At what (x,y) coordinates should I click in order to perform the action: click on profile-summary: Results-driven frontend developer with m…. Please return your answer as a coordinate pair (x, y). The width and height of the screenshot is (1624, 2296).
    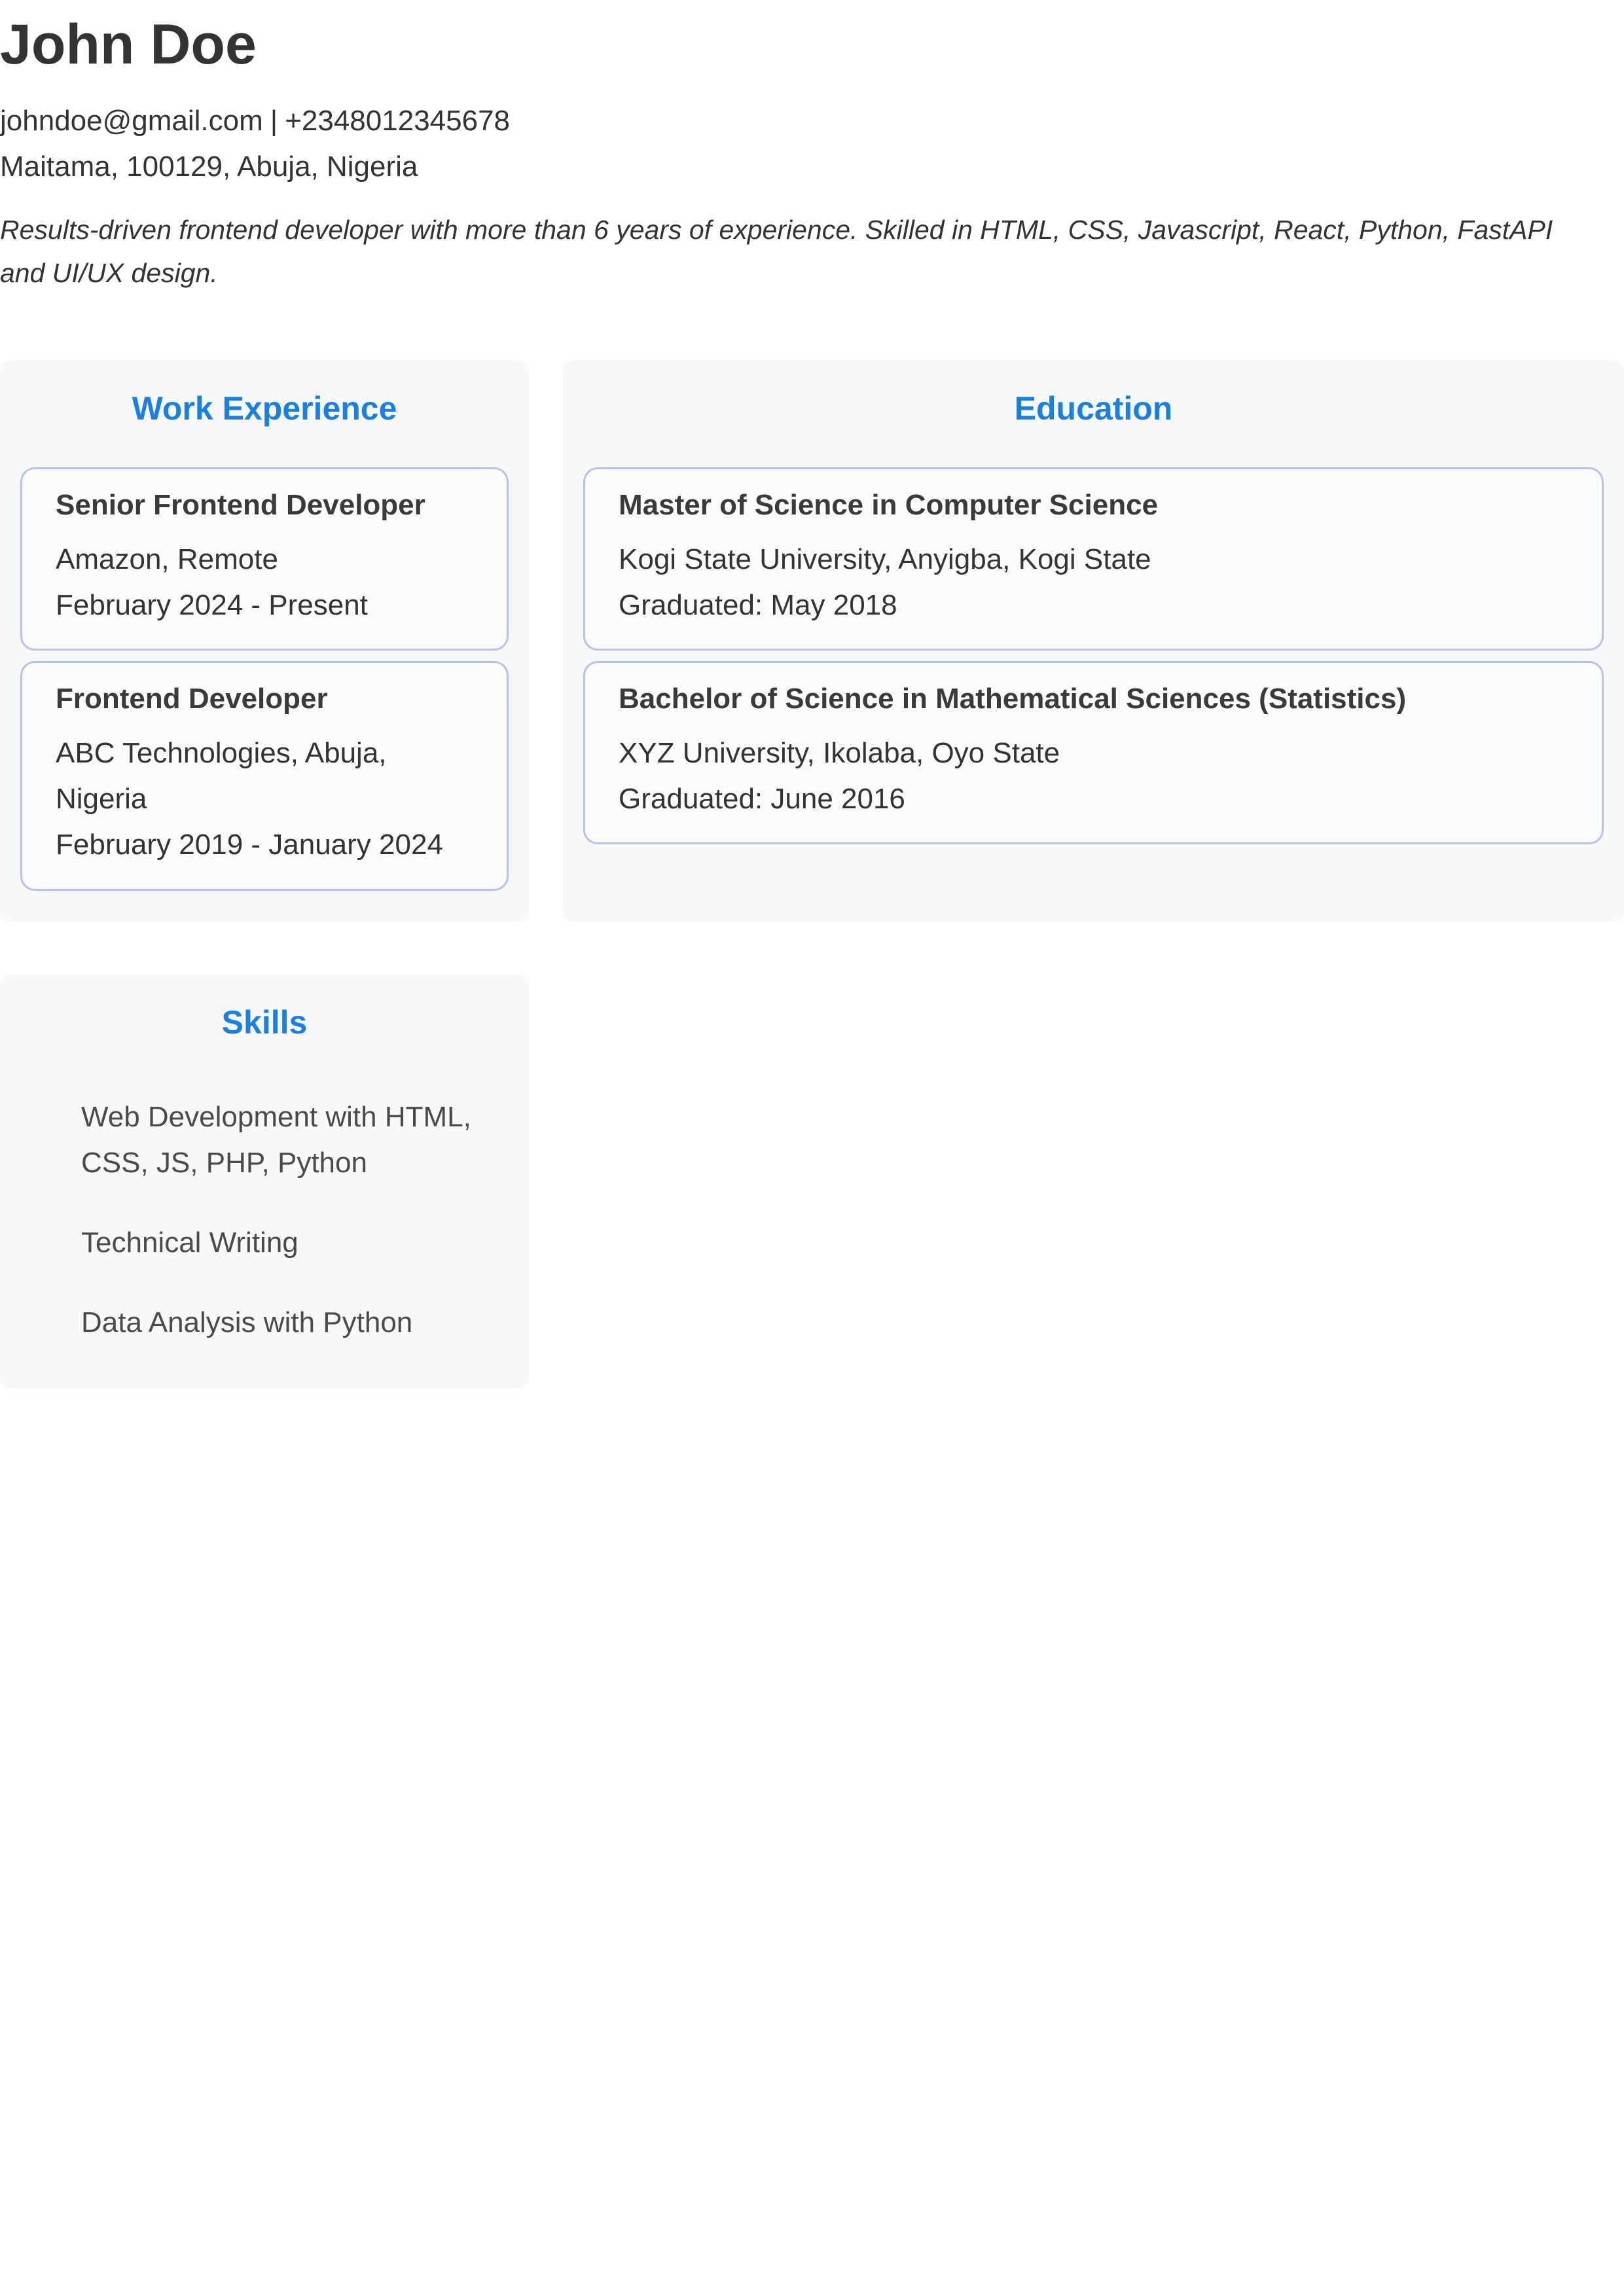
    Looking at the image, I should click on (776, 251).